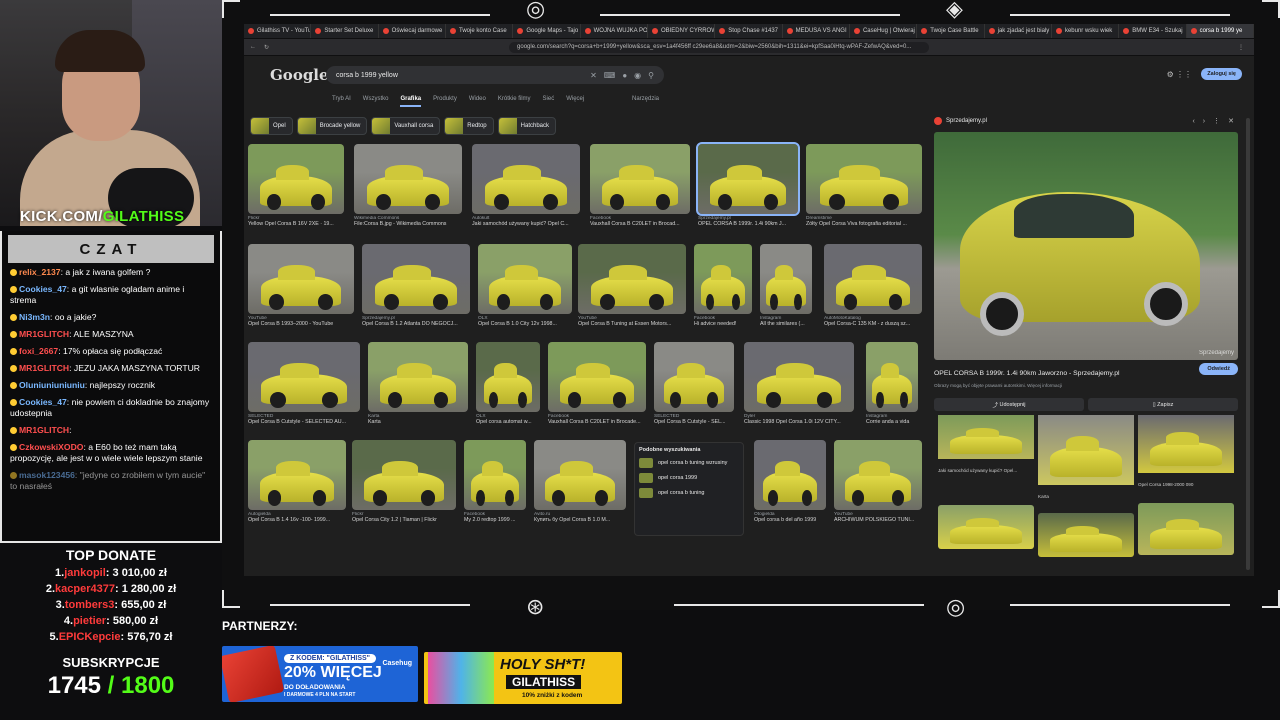  Describe the element at coordinates (406, 126) in the screenshot. I see `filter-chip: Vauxhall corsa` at that location.